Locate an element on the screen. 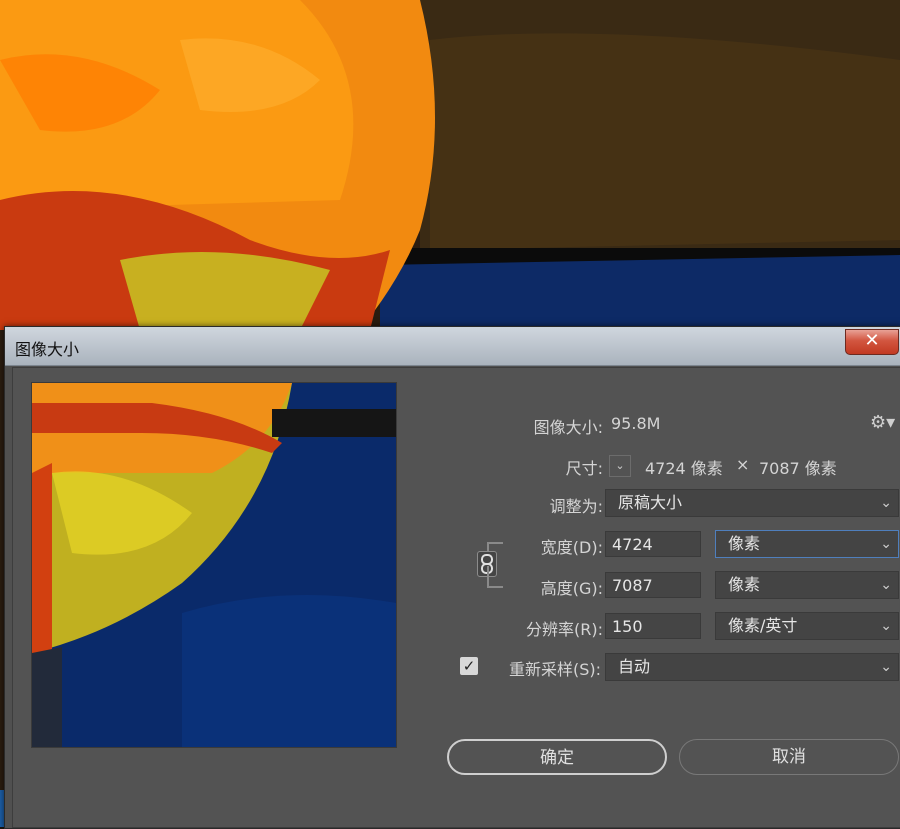 Image resolution: width=900 pixels, height=829 pixels. ok-button: 确定 is located at coordinates (557, 757).